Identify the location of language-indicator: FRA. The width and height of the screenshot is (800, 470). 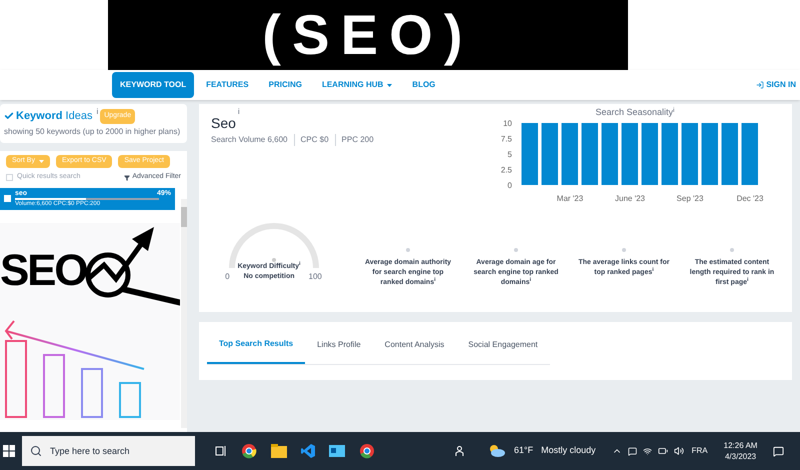
(700, 451).